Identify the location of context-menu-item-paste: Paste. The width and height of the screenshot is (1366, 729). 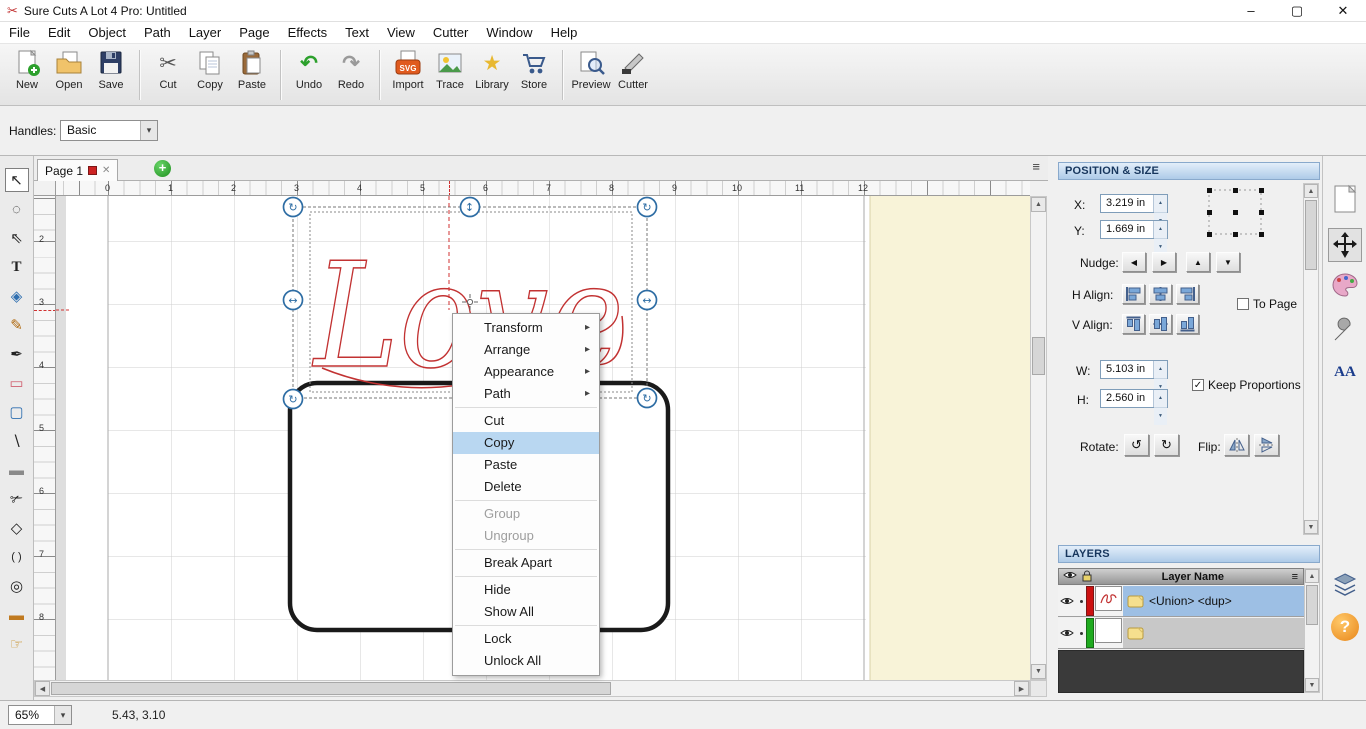
(526, 465).